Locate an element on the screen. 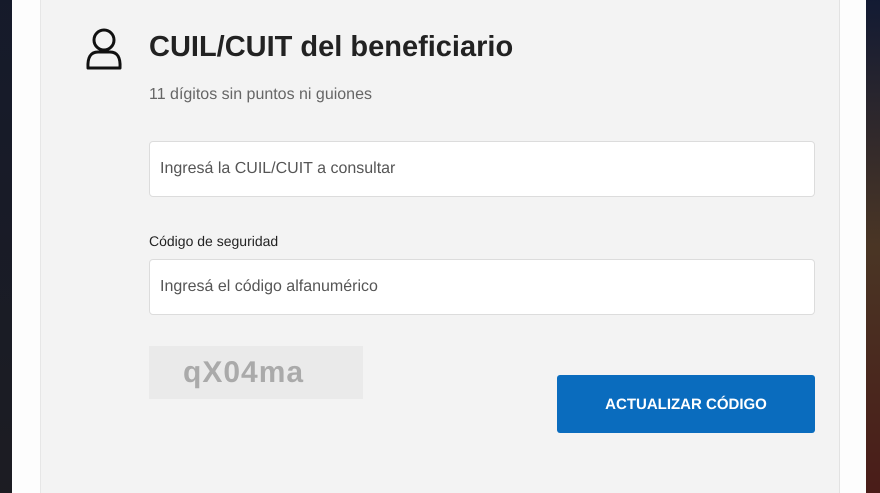  user-icon is located at coordinates (104, 49).